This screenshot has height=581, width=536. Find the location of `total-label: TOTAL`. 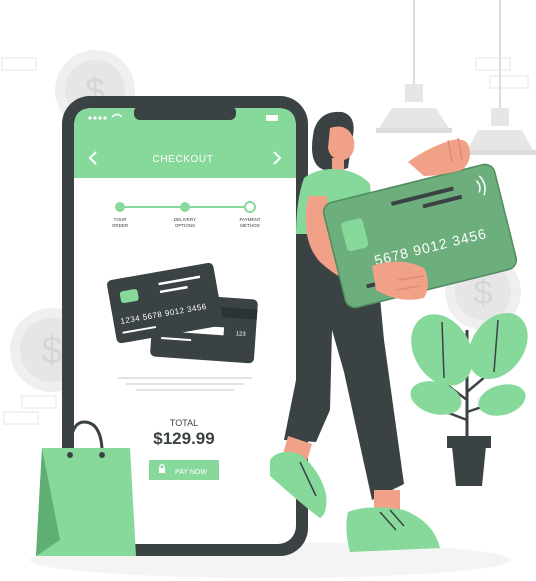

total-label: TOTAL is located at coordinates (184, 423).